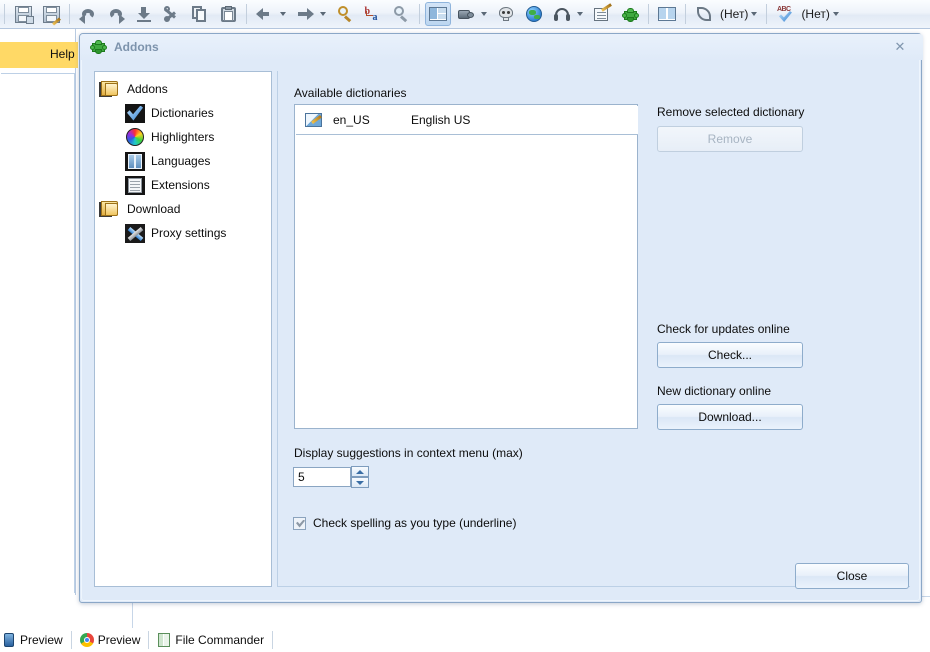  I want to click on document-icon, so click(135, 185).